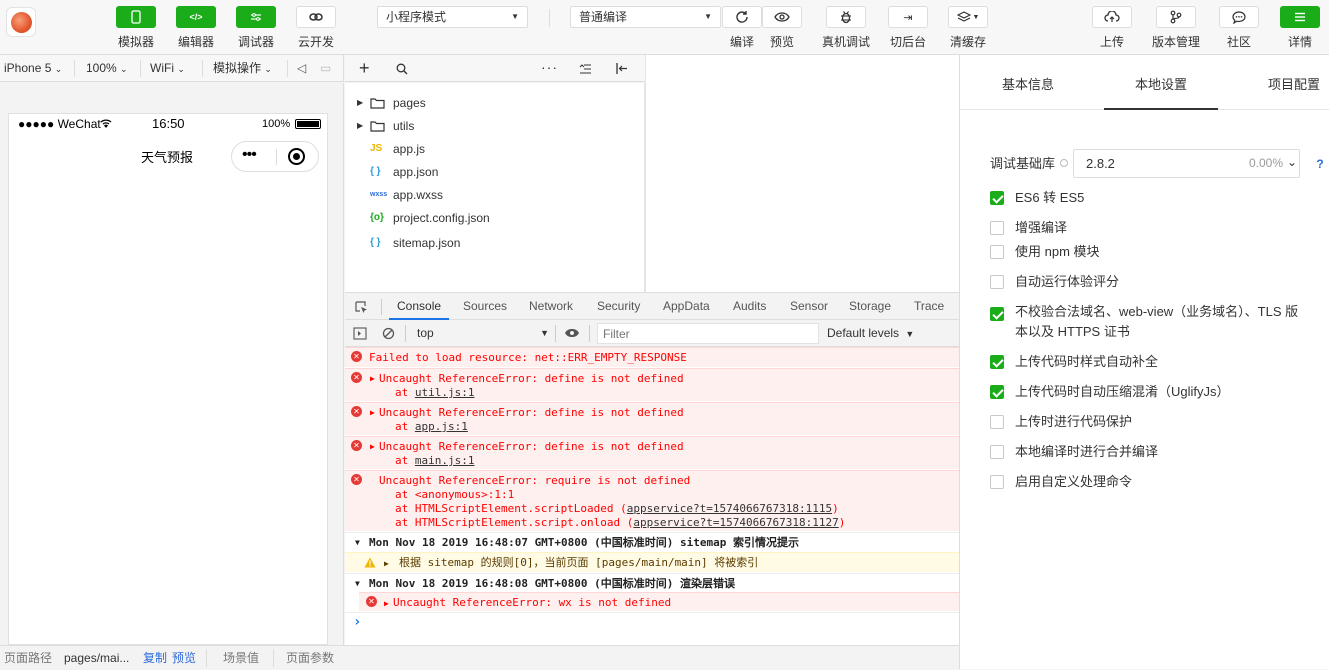  I want to click on tab-storage: Storage, so click(870, 306).